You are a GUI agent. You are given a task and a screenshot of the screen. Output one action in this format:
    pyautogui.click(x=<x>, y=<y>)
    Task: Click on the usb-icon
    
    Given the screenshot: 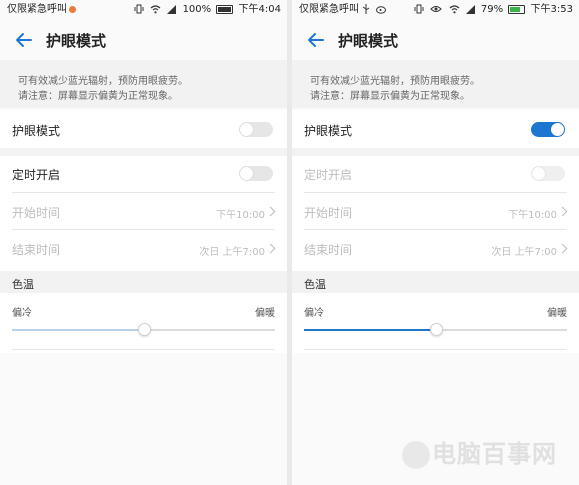 What is the action you would take?
    pyautogui.click(x=366, y=9)
    